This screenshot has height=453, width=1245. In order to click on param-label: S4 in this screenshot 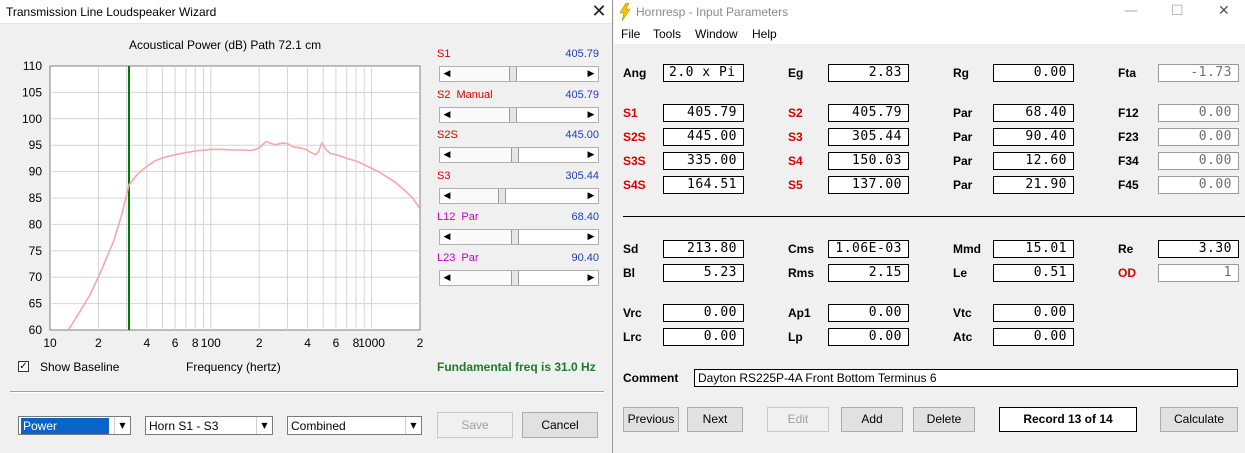, I will do `click(795, 161)`.